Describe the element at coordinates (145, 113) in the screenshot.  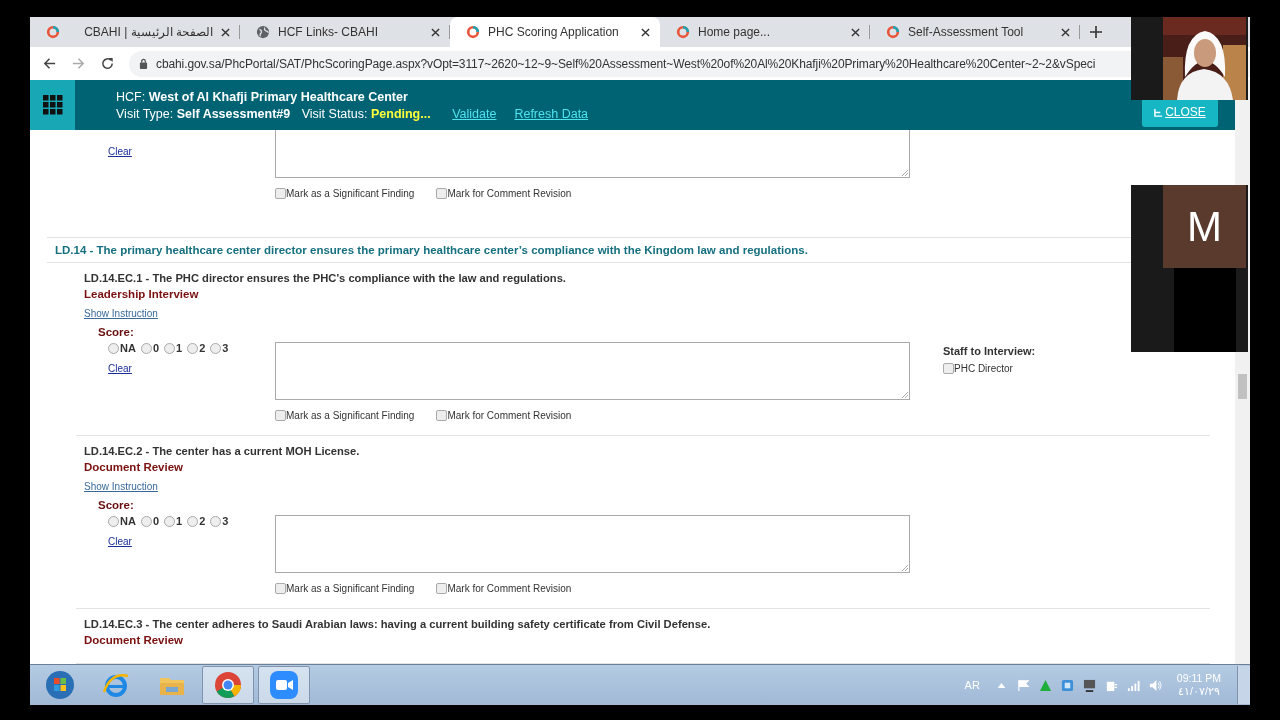
I see `visit-type-label: Visit Type:` at that location.